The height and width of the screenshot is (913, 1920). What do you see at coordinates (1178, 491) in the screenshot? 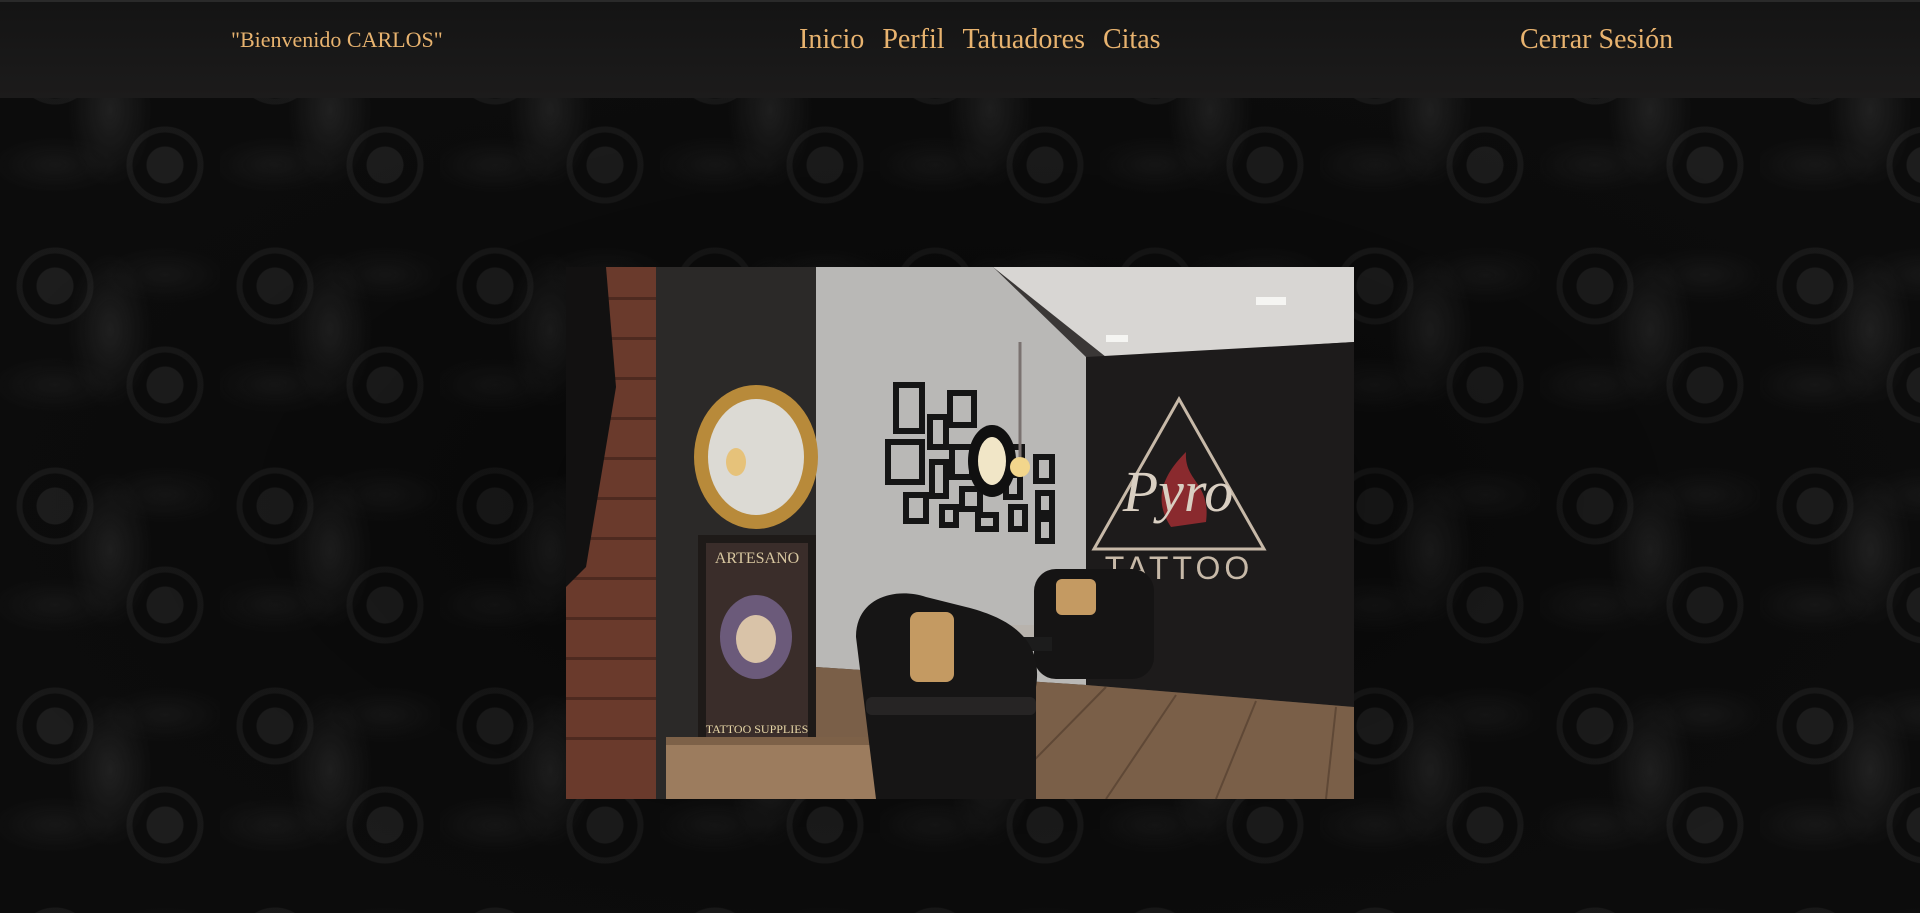
I see `wall-sign-script: Pyro` at bounding box center [1178, 491].